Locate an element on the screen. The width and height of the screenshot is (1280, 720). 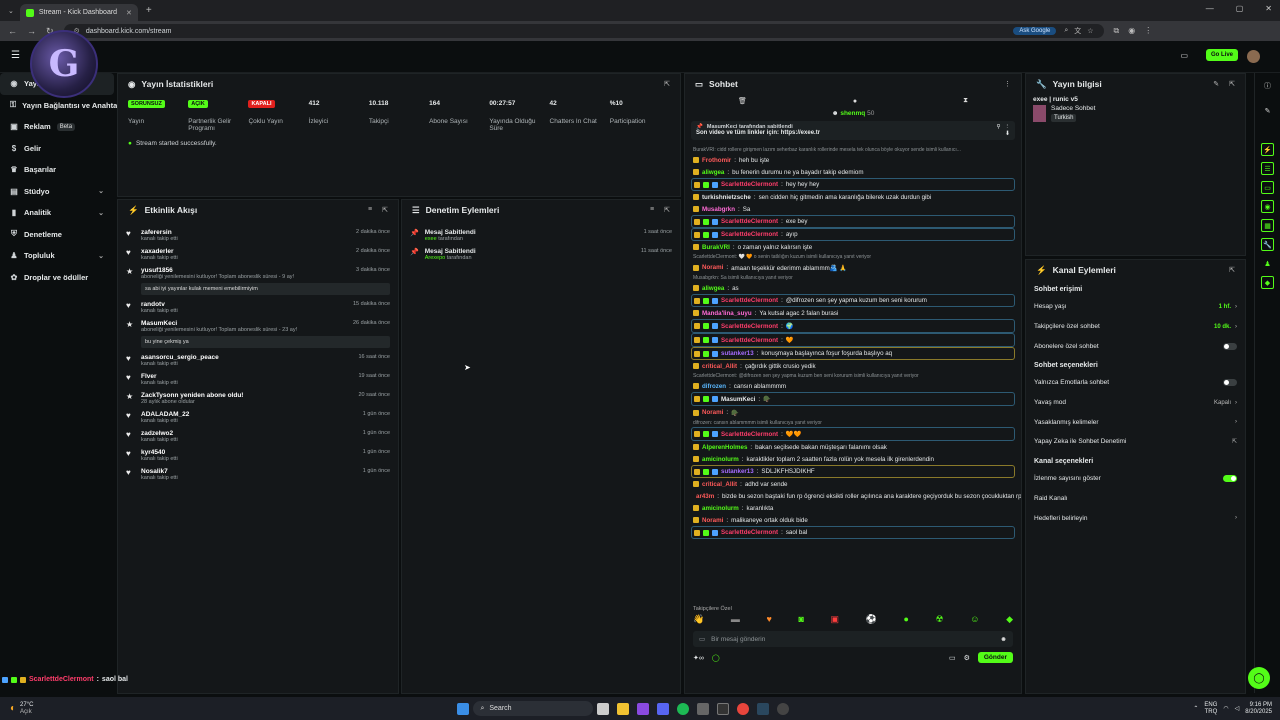
obs-icon is located at coordinates (783, 708).